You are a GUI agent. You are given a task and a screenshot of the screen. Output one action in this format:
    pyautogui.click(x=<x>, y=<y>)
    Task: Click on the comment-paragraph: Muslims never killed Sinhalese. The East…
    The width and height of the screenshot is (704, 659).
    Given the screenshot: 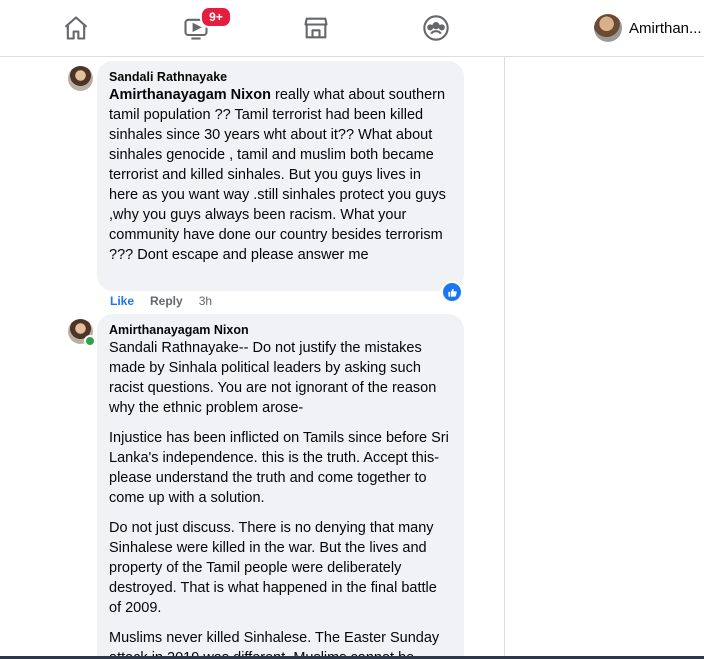 What is the action you would take?
    pyautogui.click(x=274, y=644)
    